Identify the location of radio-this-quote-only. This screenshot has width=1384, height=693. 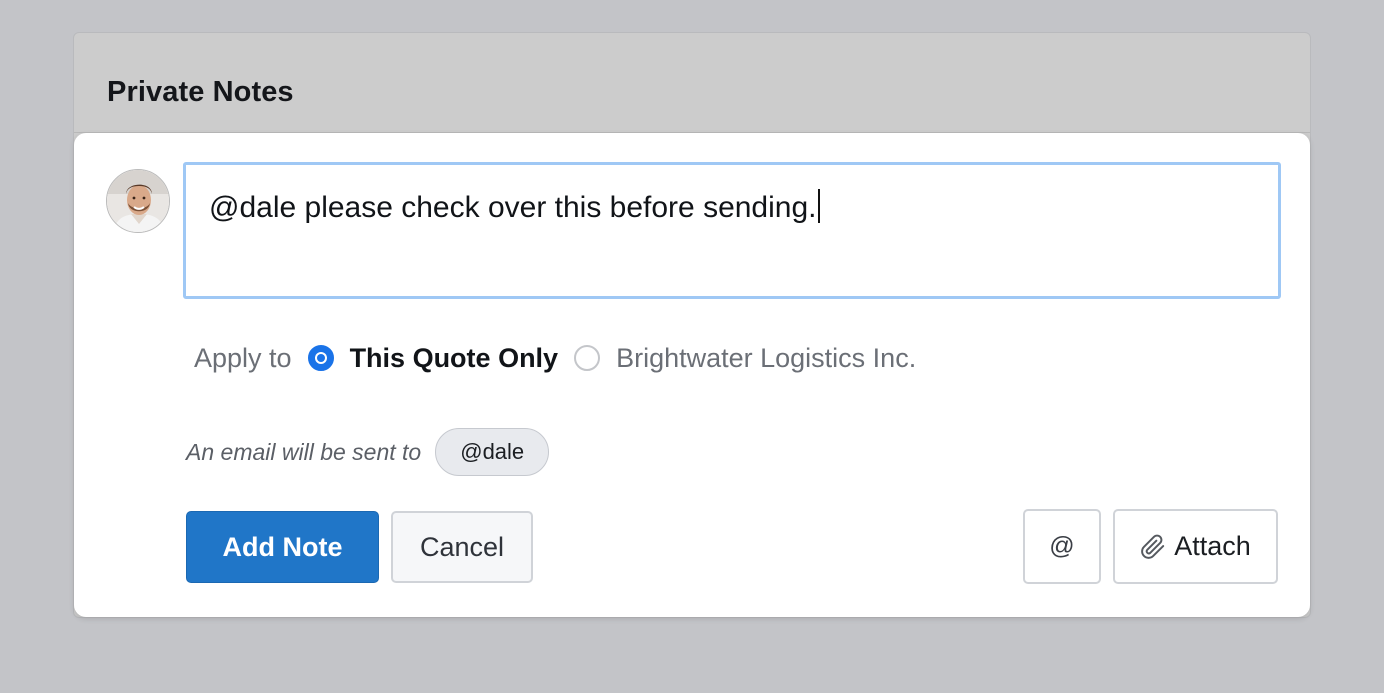
(320, 358).